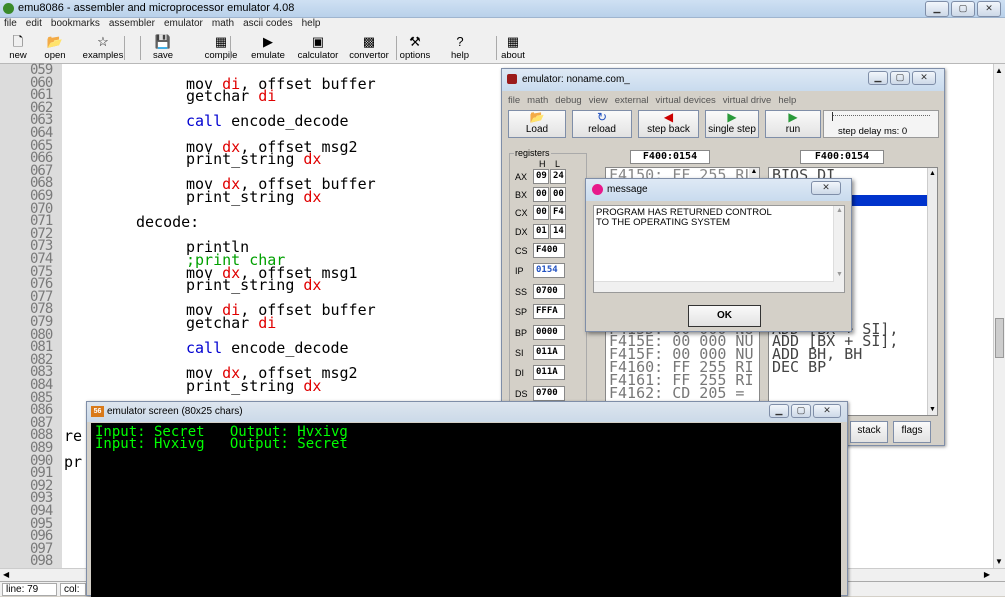  I want to click on register-ax-low: 24, so click(558, 176).